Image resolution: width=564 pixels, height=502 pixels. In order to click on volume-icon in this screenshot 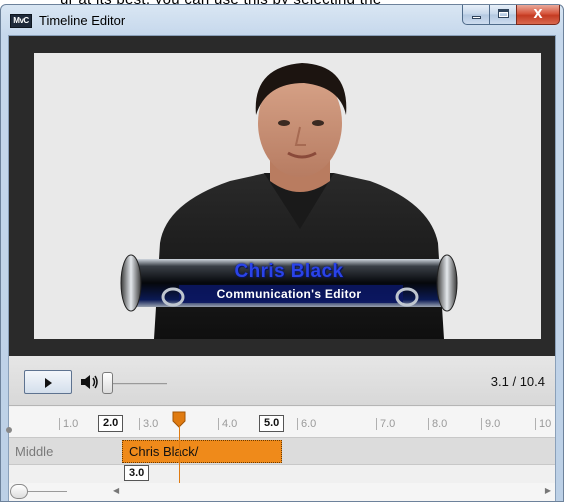, I will do `click(89, 382)`.